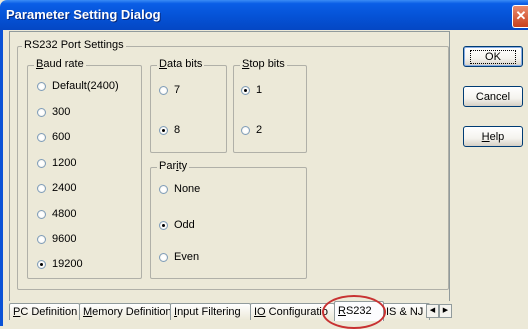 This screenshot has width=528, height=329. What do you see at coordinates (44, 311) in the screenshot?
I see `tab: PC Definition` at bounding box center [44, 311].